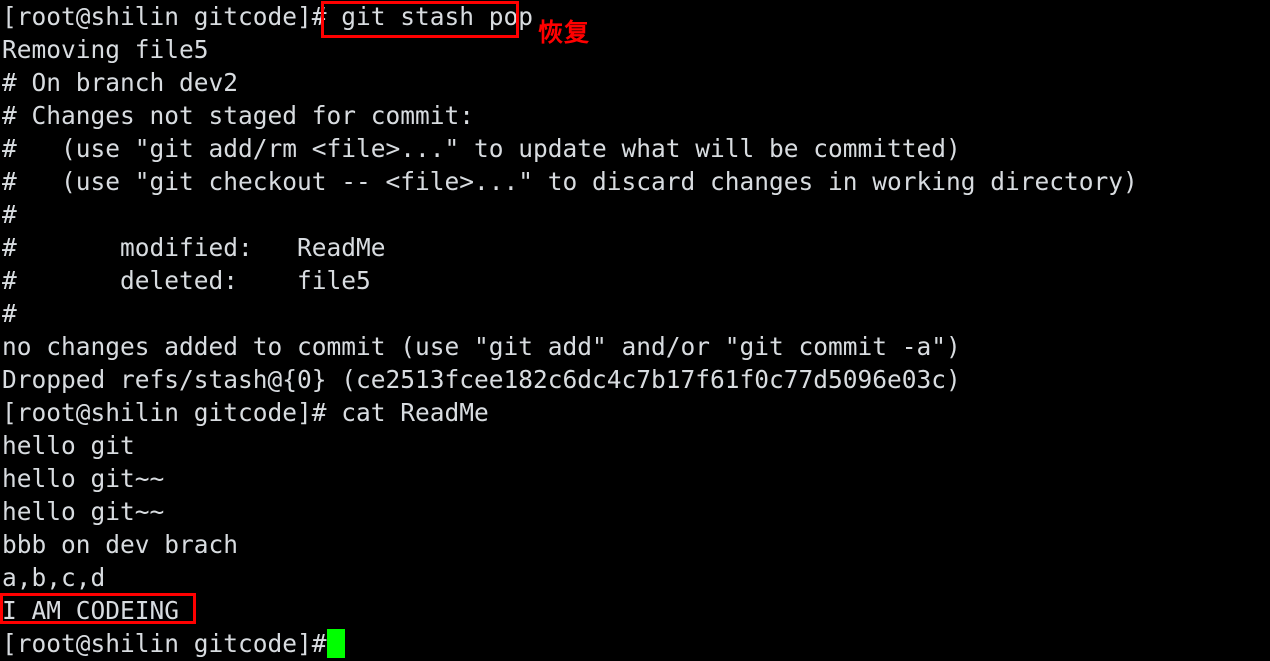  I want to click on terminal-line: hello git, so click(635, 445).